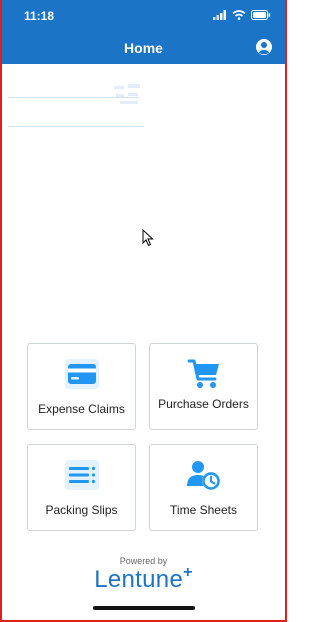 This screenshot has height=622, width=320. What do you see at coordinates (148, 238) in the screenshot?
I see `mouse-pointer-icon` at bounding box center [148, 238].